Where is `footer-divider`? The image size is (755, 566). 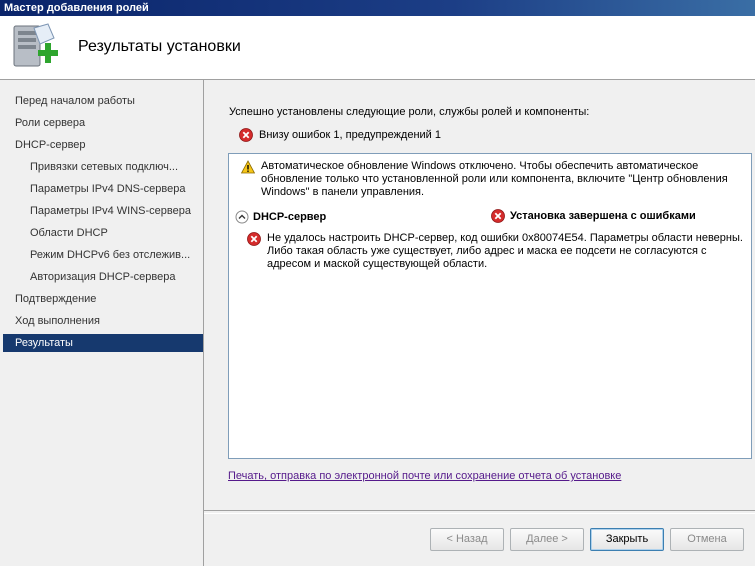 footer-divider is located at coordinates (479, 512).